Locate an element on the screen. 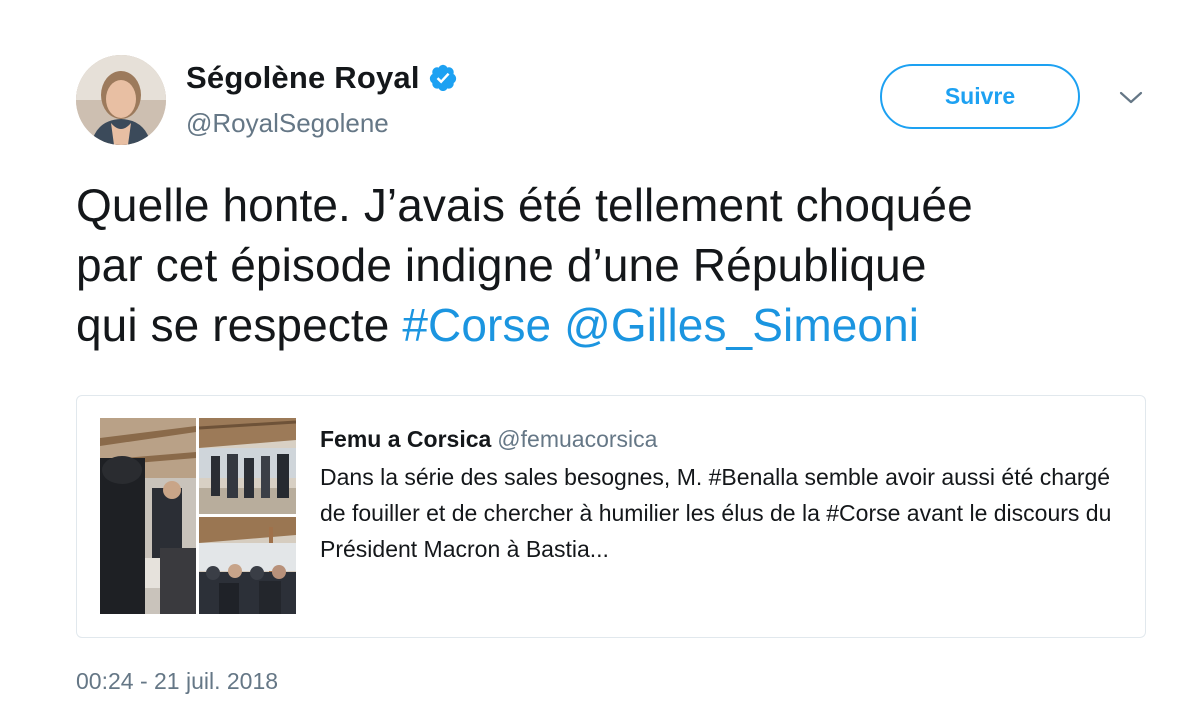 This screenshot has width=1200, height=719. quoted-tweet-media is located at coordinates (198, 516).